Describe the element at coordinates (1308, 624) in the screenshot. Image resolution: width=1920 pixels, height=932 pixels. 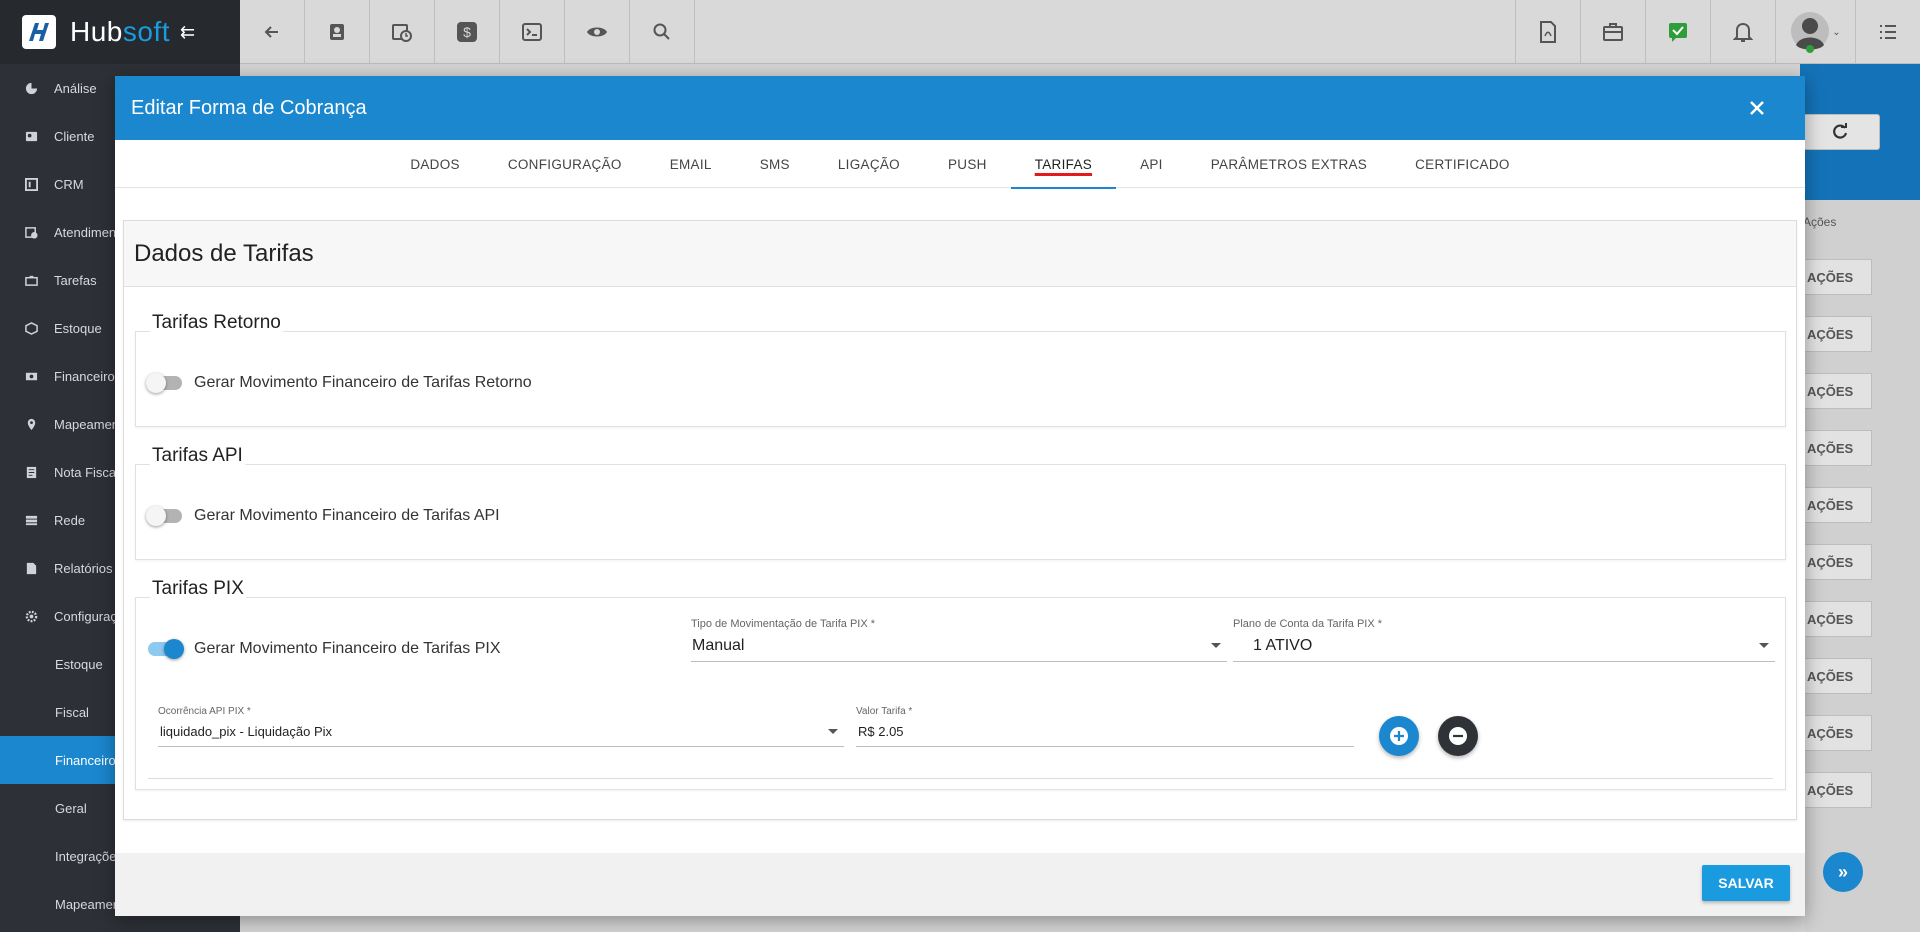
I see `plano-conta-label: Plano de Conta da Tarifa PIX *` at that location.